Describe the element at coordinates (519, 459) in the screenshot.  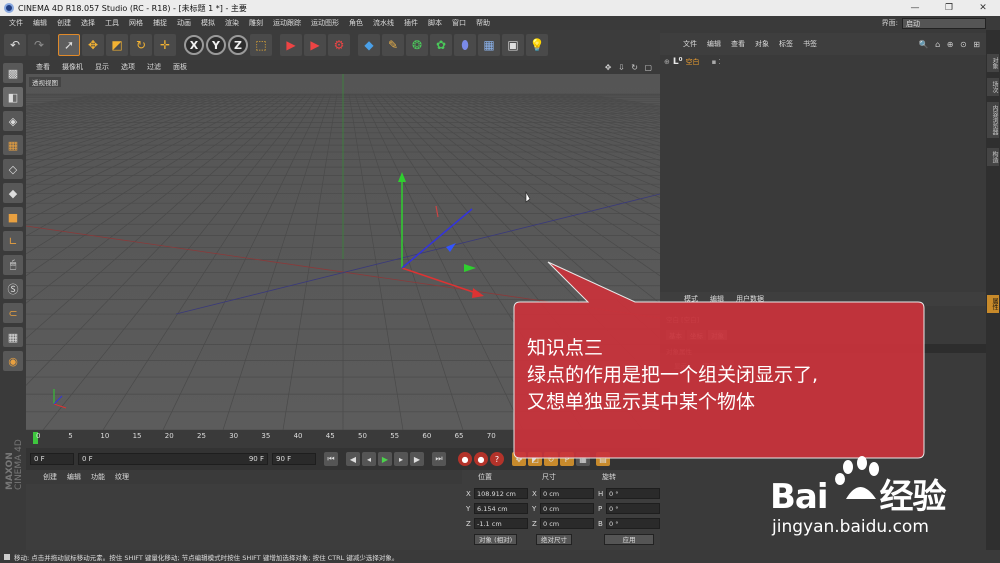
I see `position-key-icon: ✥` at that location.